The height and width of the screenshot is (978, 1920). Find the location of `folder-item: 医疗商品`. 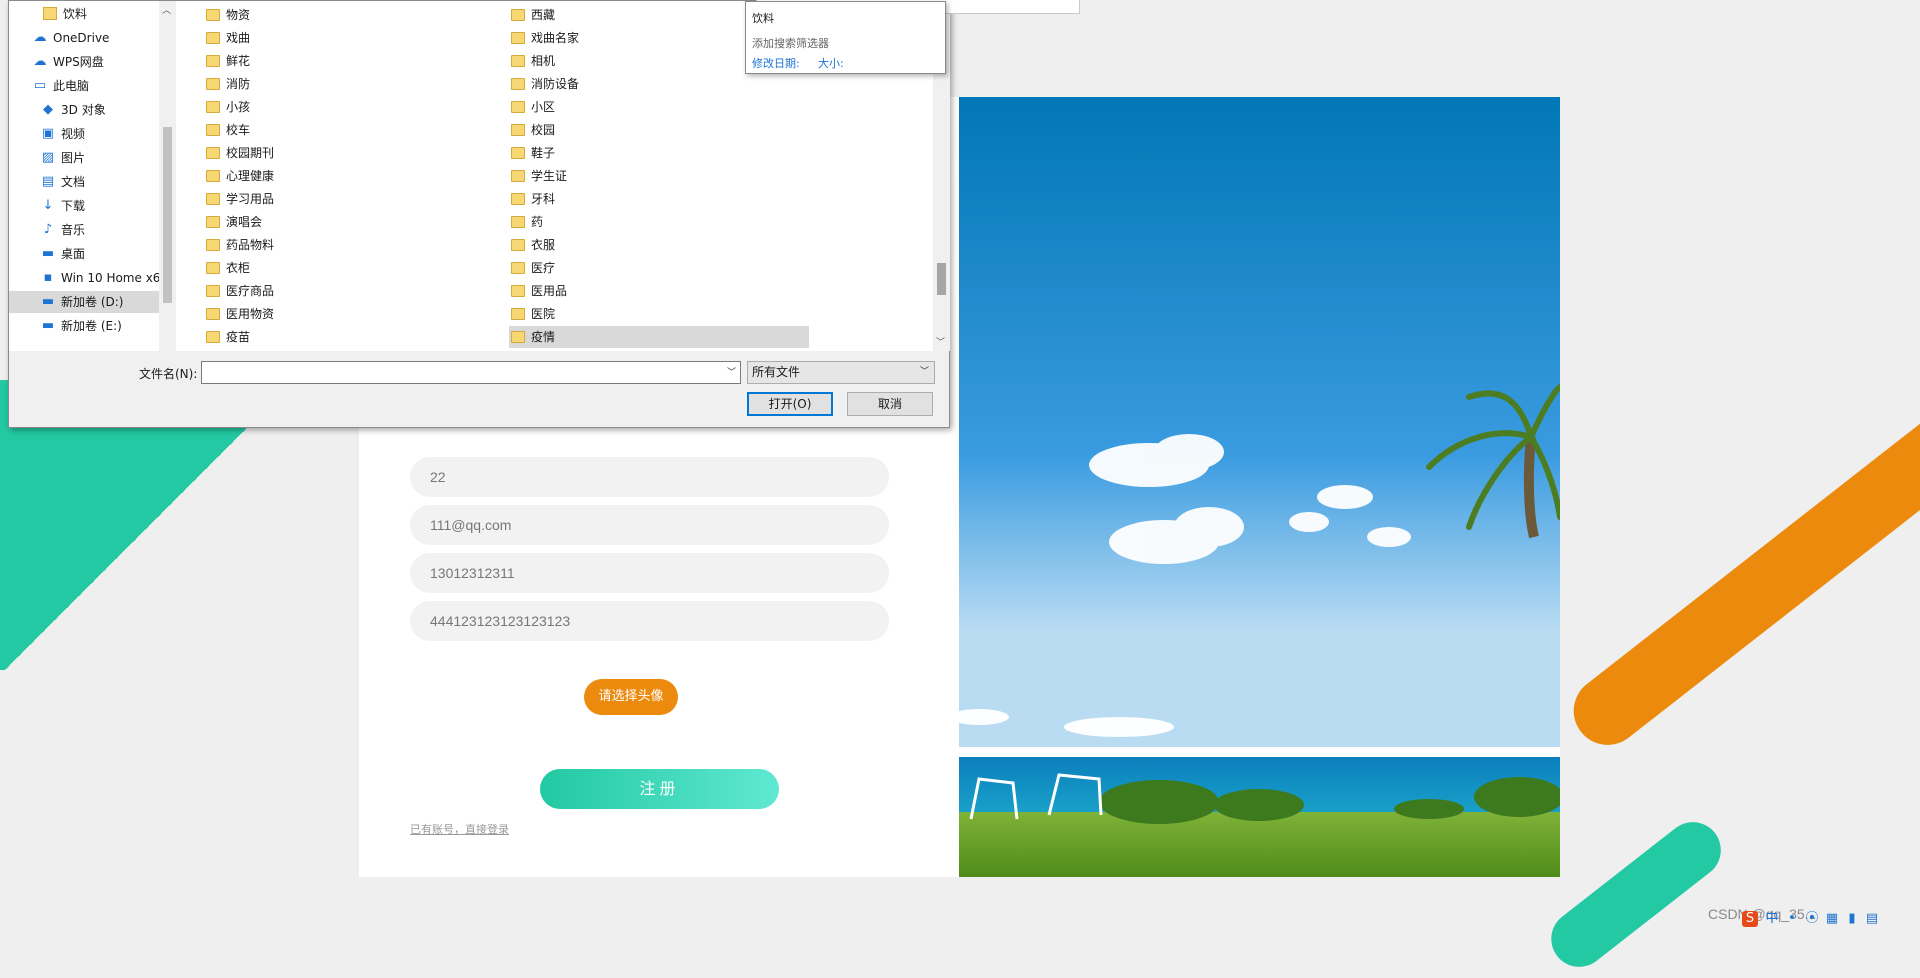

folder-item: 医疗商品 is located at coordinates (354, 291).